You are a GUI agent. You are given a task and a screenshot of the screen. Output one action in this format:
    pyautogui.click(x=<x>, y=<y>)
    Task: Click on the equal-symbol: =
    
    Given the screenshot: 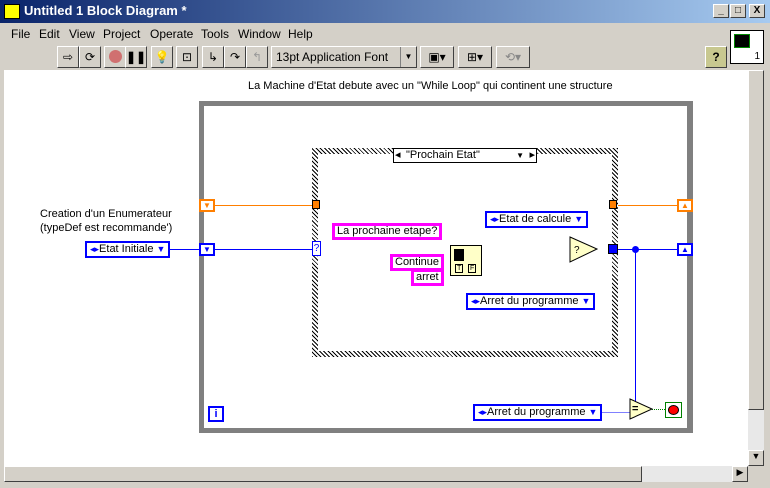 What is the action you would take?
    pyautogui.click(x=635, y=409)
    